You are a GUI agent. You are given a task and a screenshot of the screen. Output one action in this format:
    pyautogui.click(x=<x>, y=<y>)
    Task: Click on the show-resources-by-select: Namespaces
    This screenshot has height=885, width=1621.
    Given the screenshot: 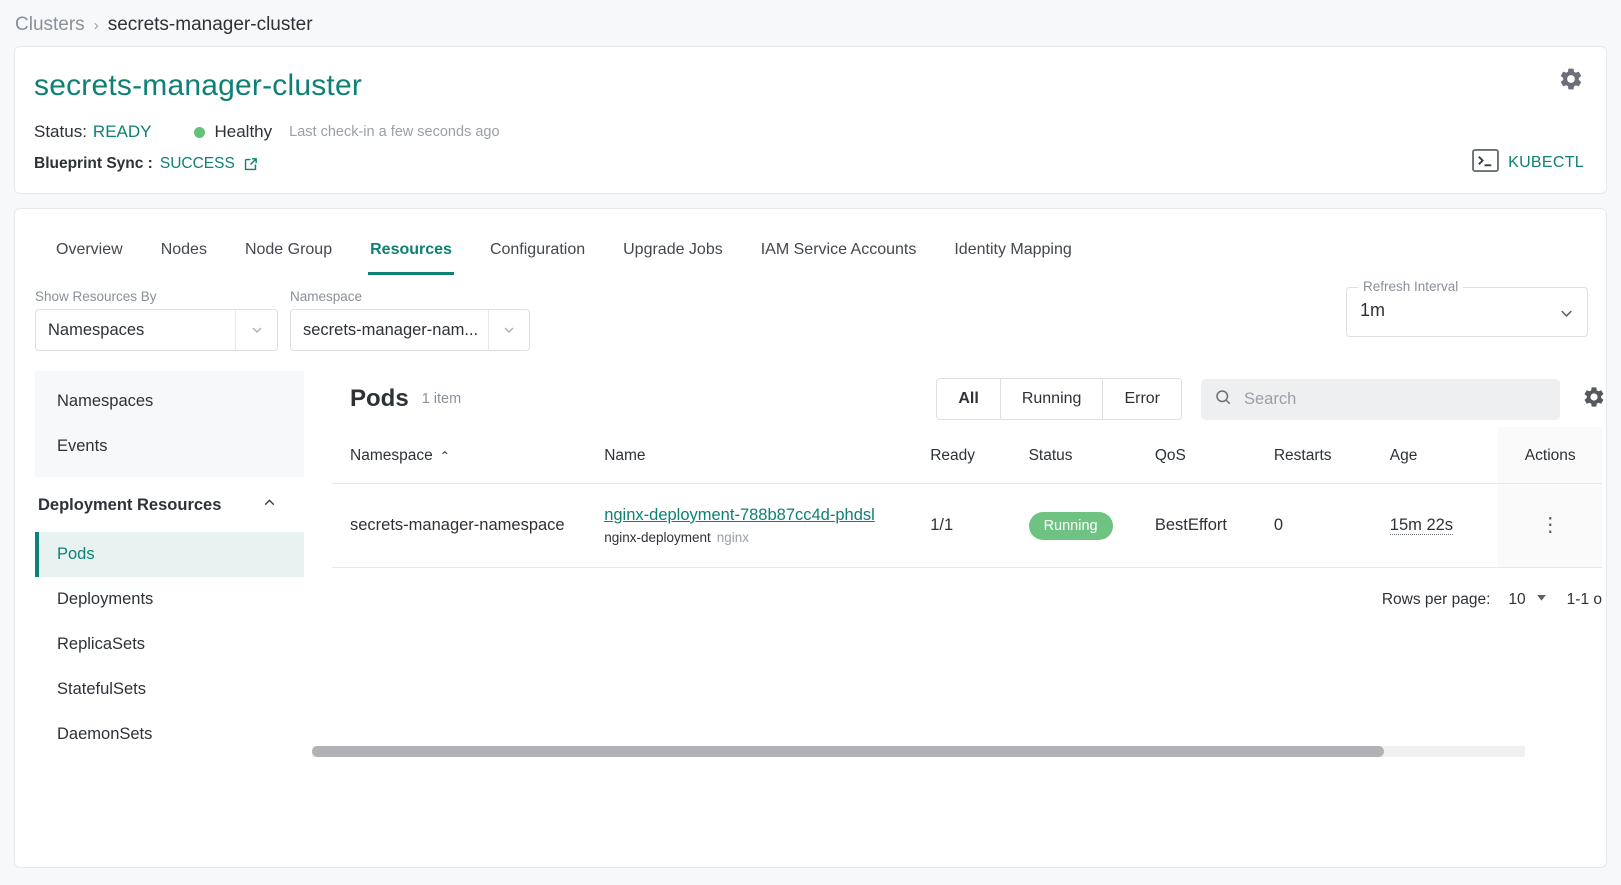 What is the action you would take?
    pyautogui.click(x=156, y=330)
    